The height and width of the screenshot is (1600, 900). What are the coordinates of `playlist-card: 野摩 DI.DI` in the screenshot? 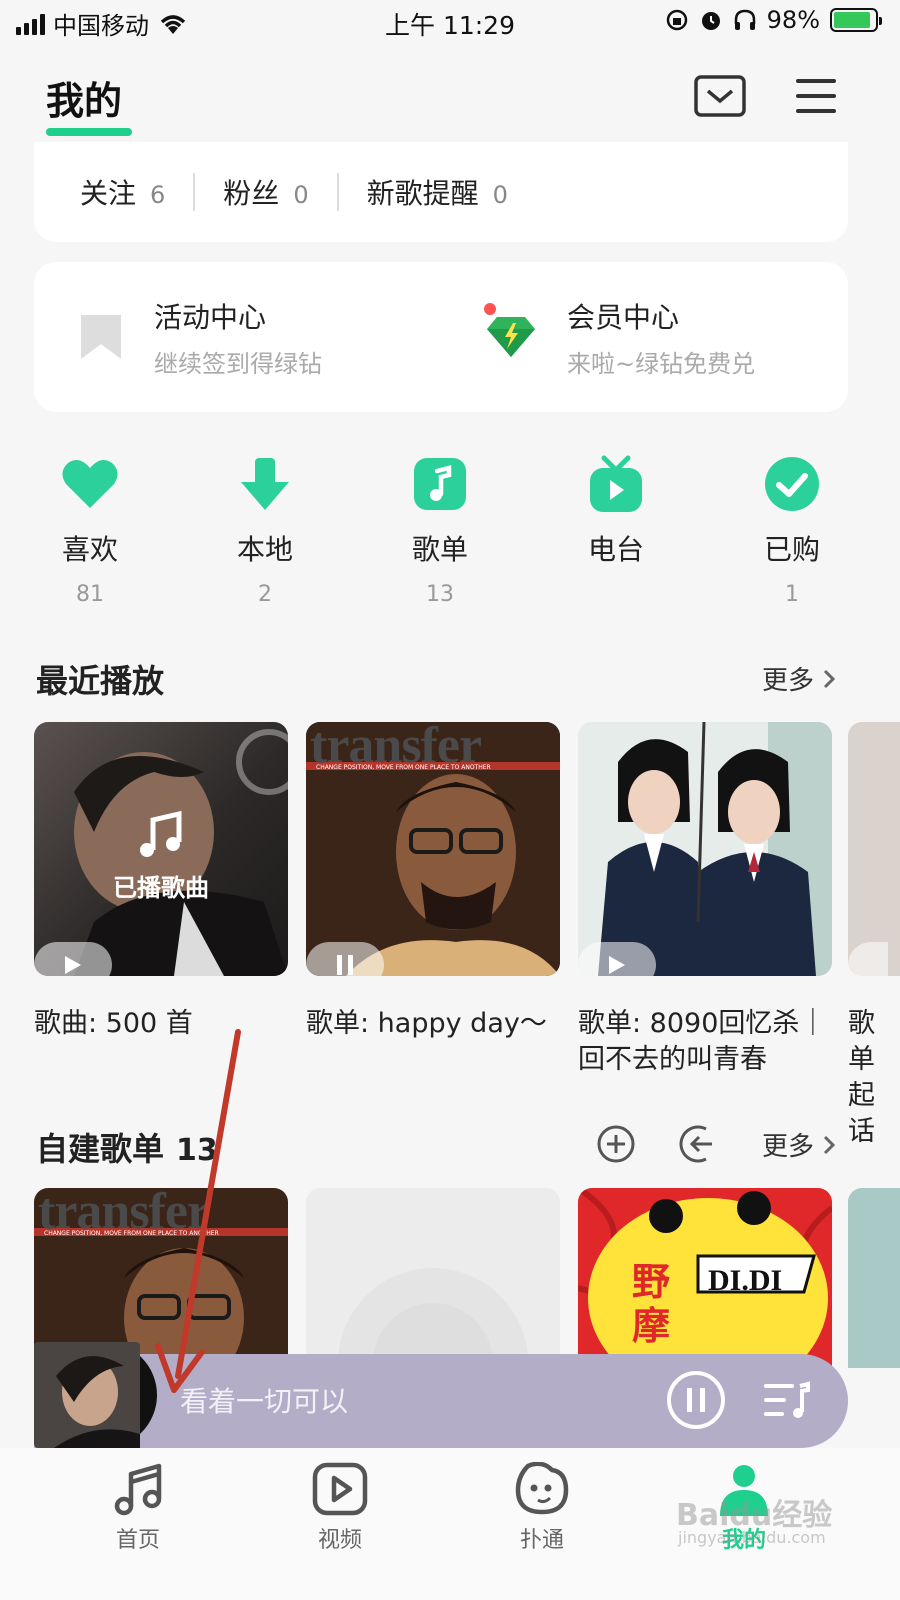 It's located at (705, 1278).